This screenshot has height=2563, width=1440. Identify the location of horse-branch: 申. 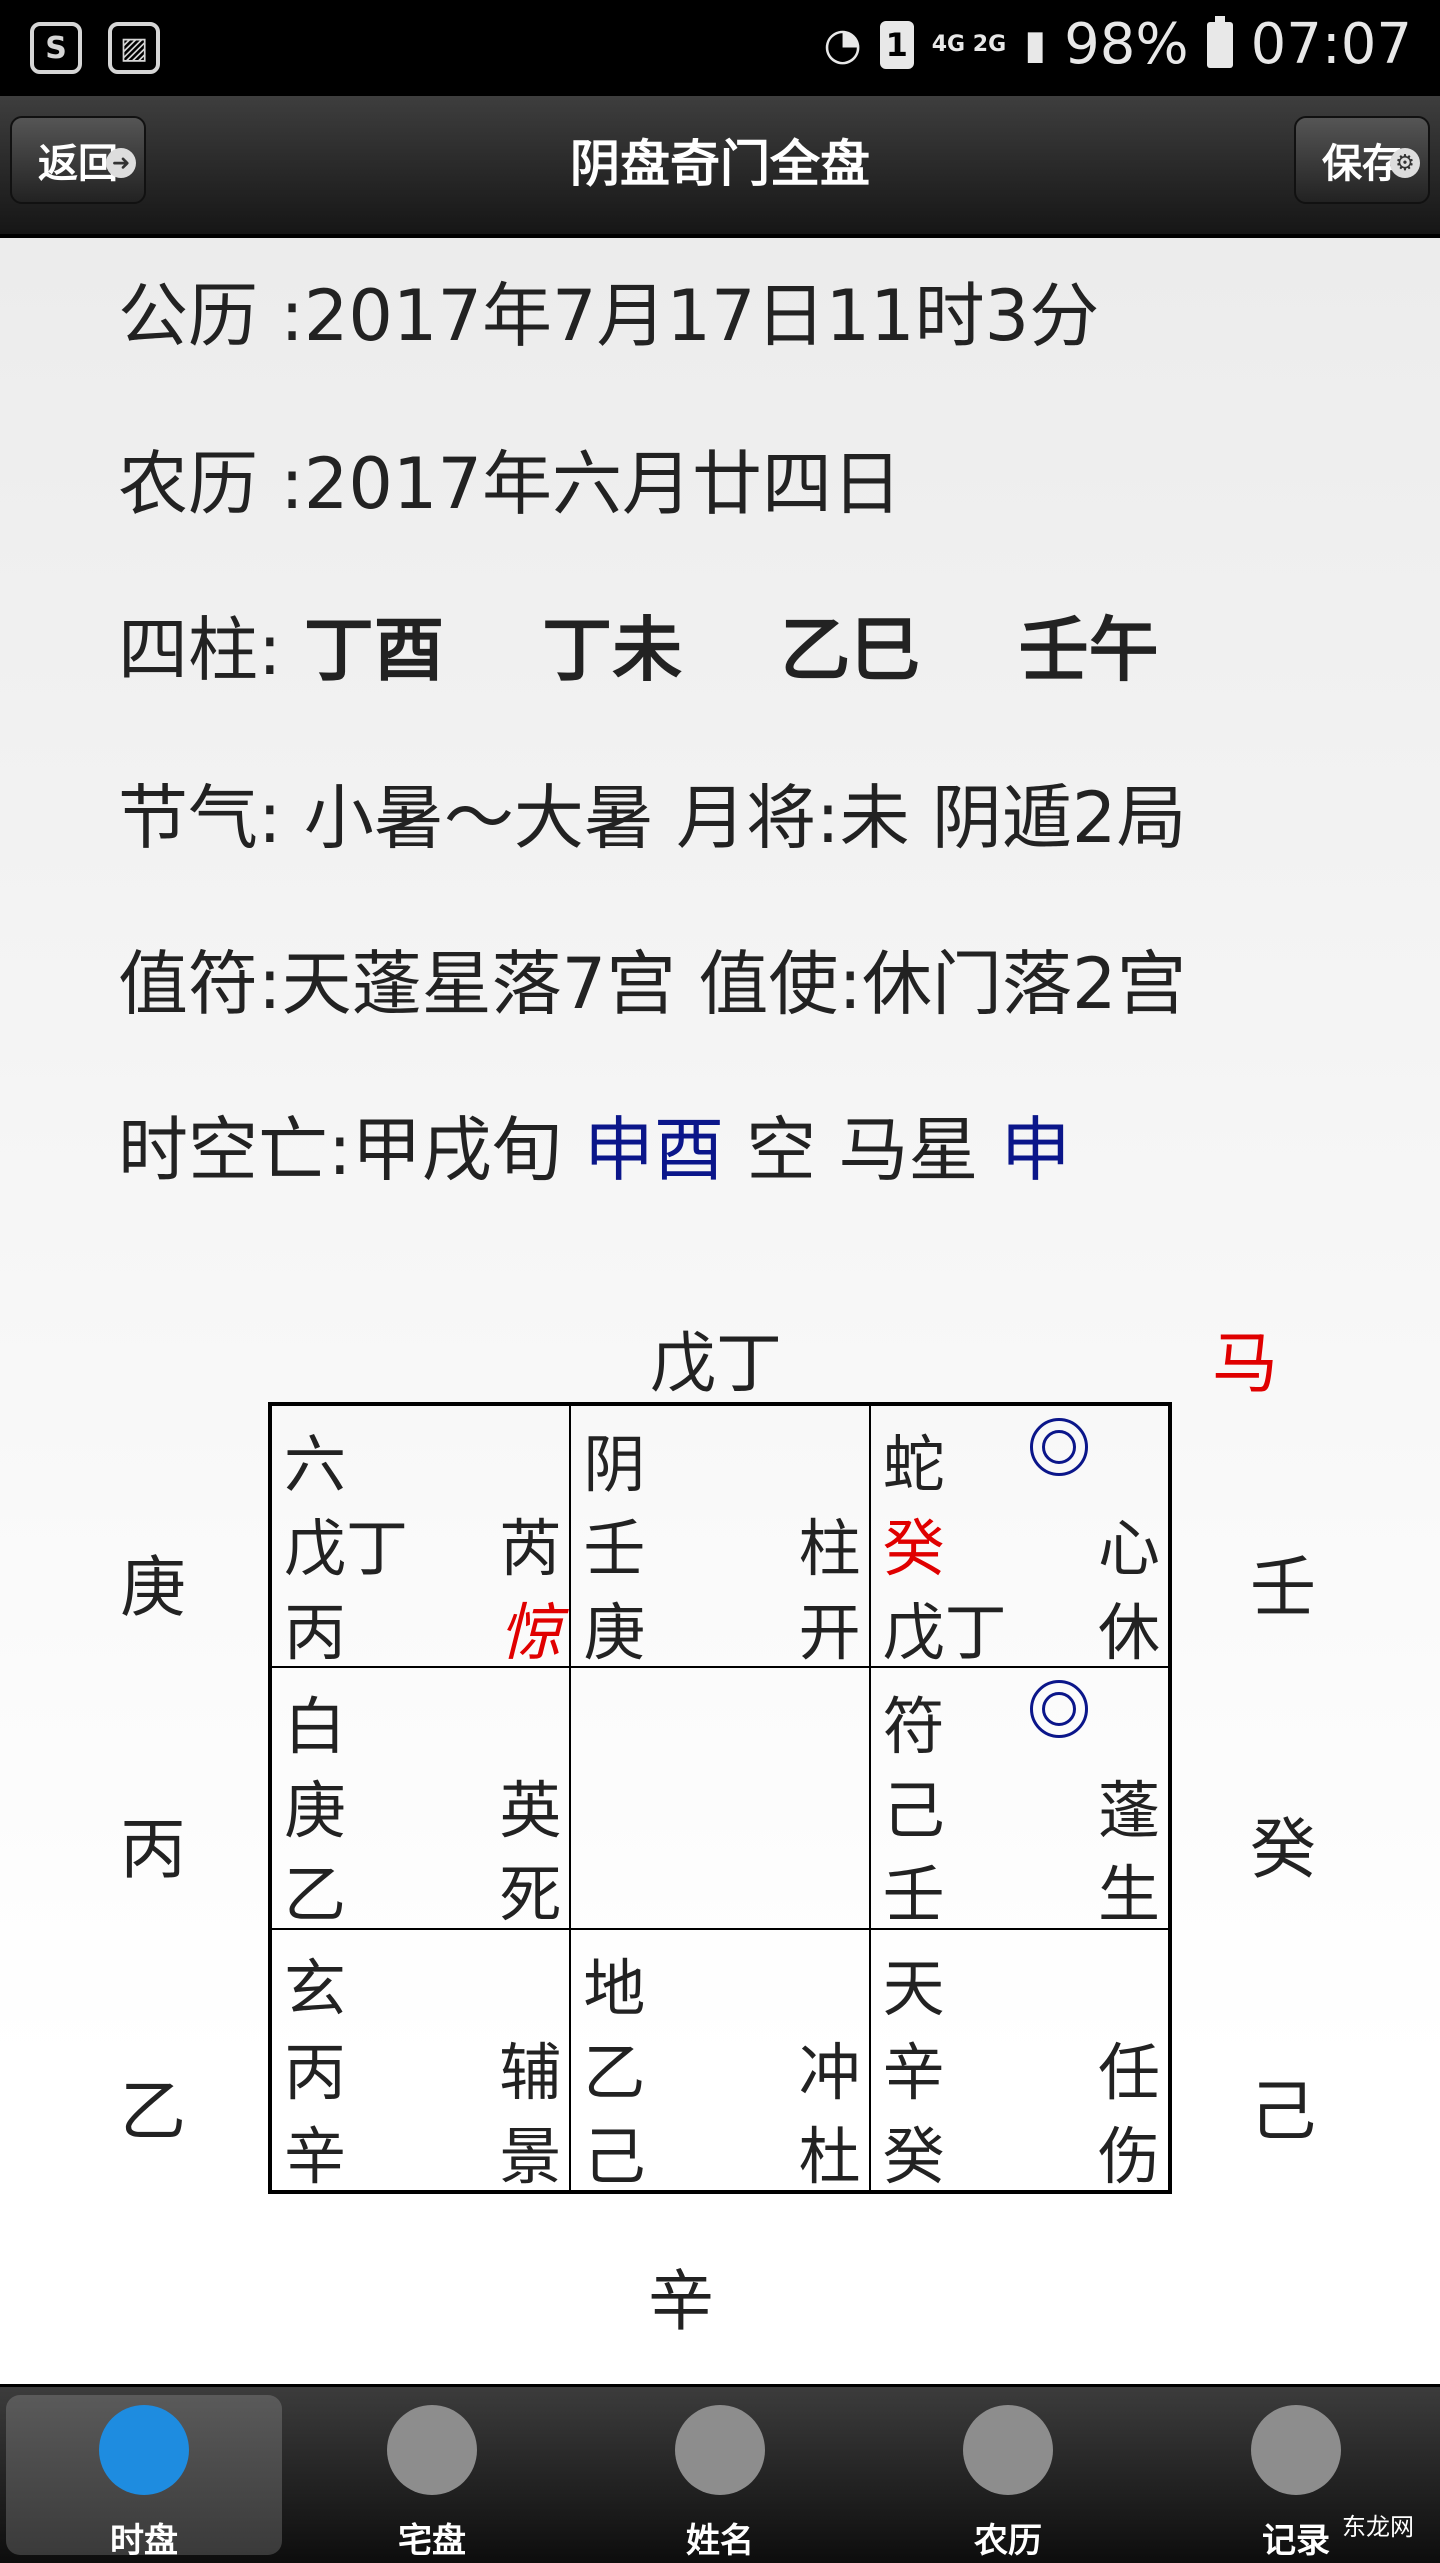
(1035, 1150).